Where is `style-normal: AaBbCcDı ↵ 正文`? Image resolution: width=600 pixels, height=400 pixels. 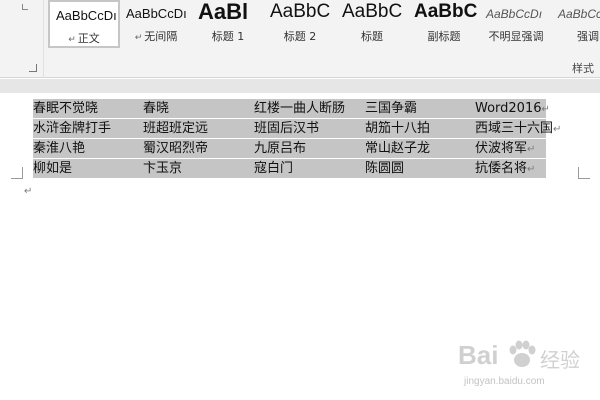
style-normal: AaBbCcDı ↵ 正文 is located at coordinates (84, 24).